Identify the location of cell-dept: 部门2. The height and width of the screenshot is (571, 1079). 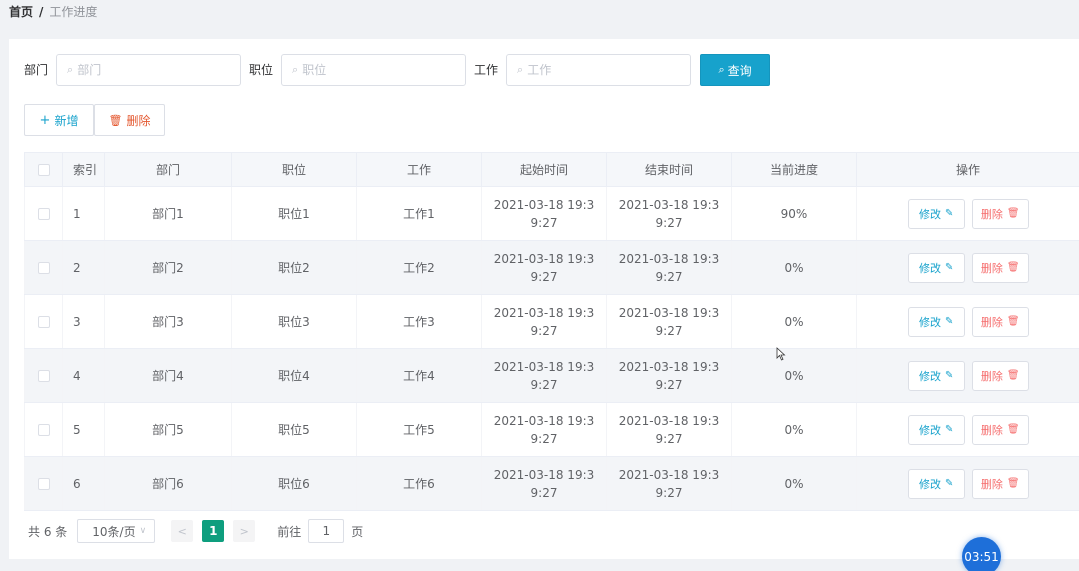
(168, 267).